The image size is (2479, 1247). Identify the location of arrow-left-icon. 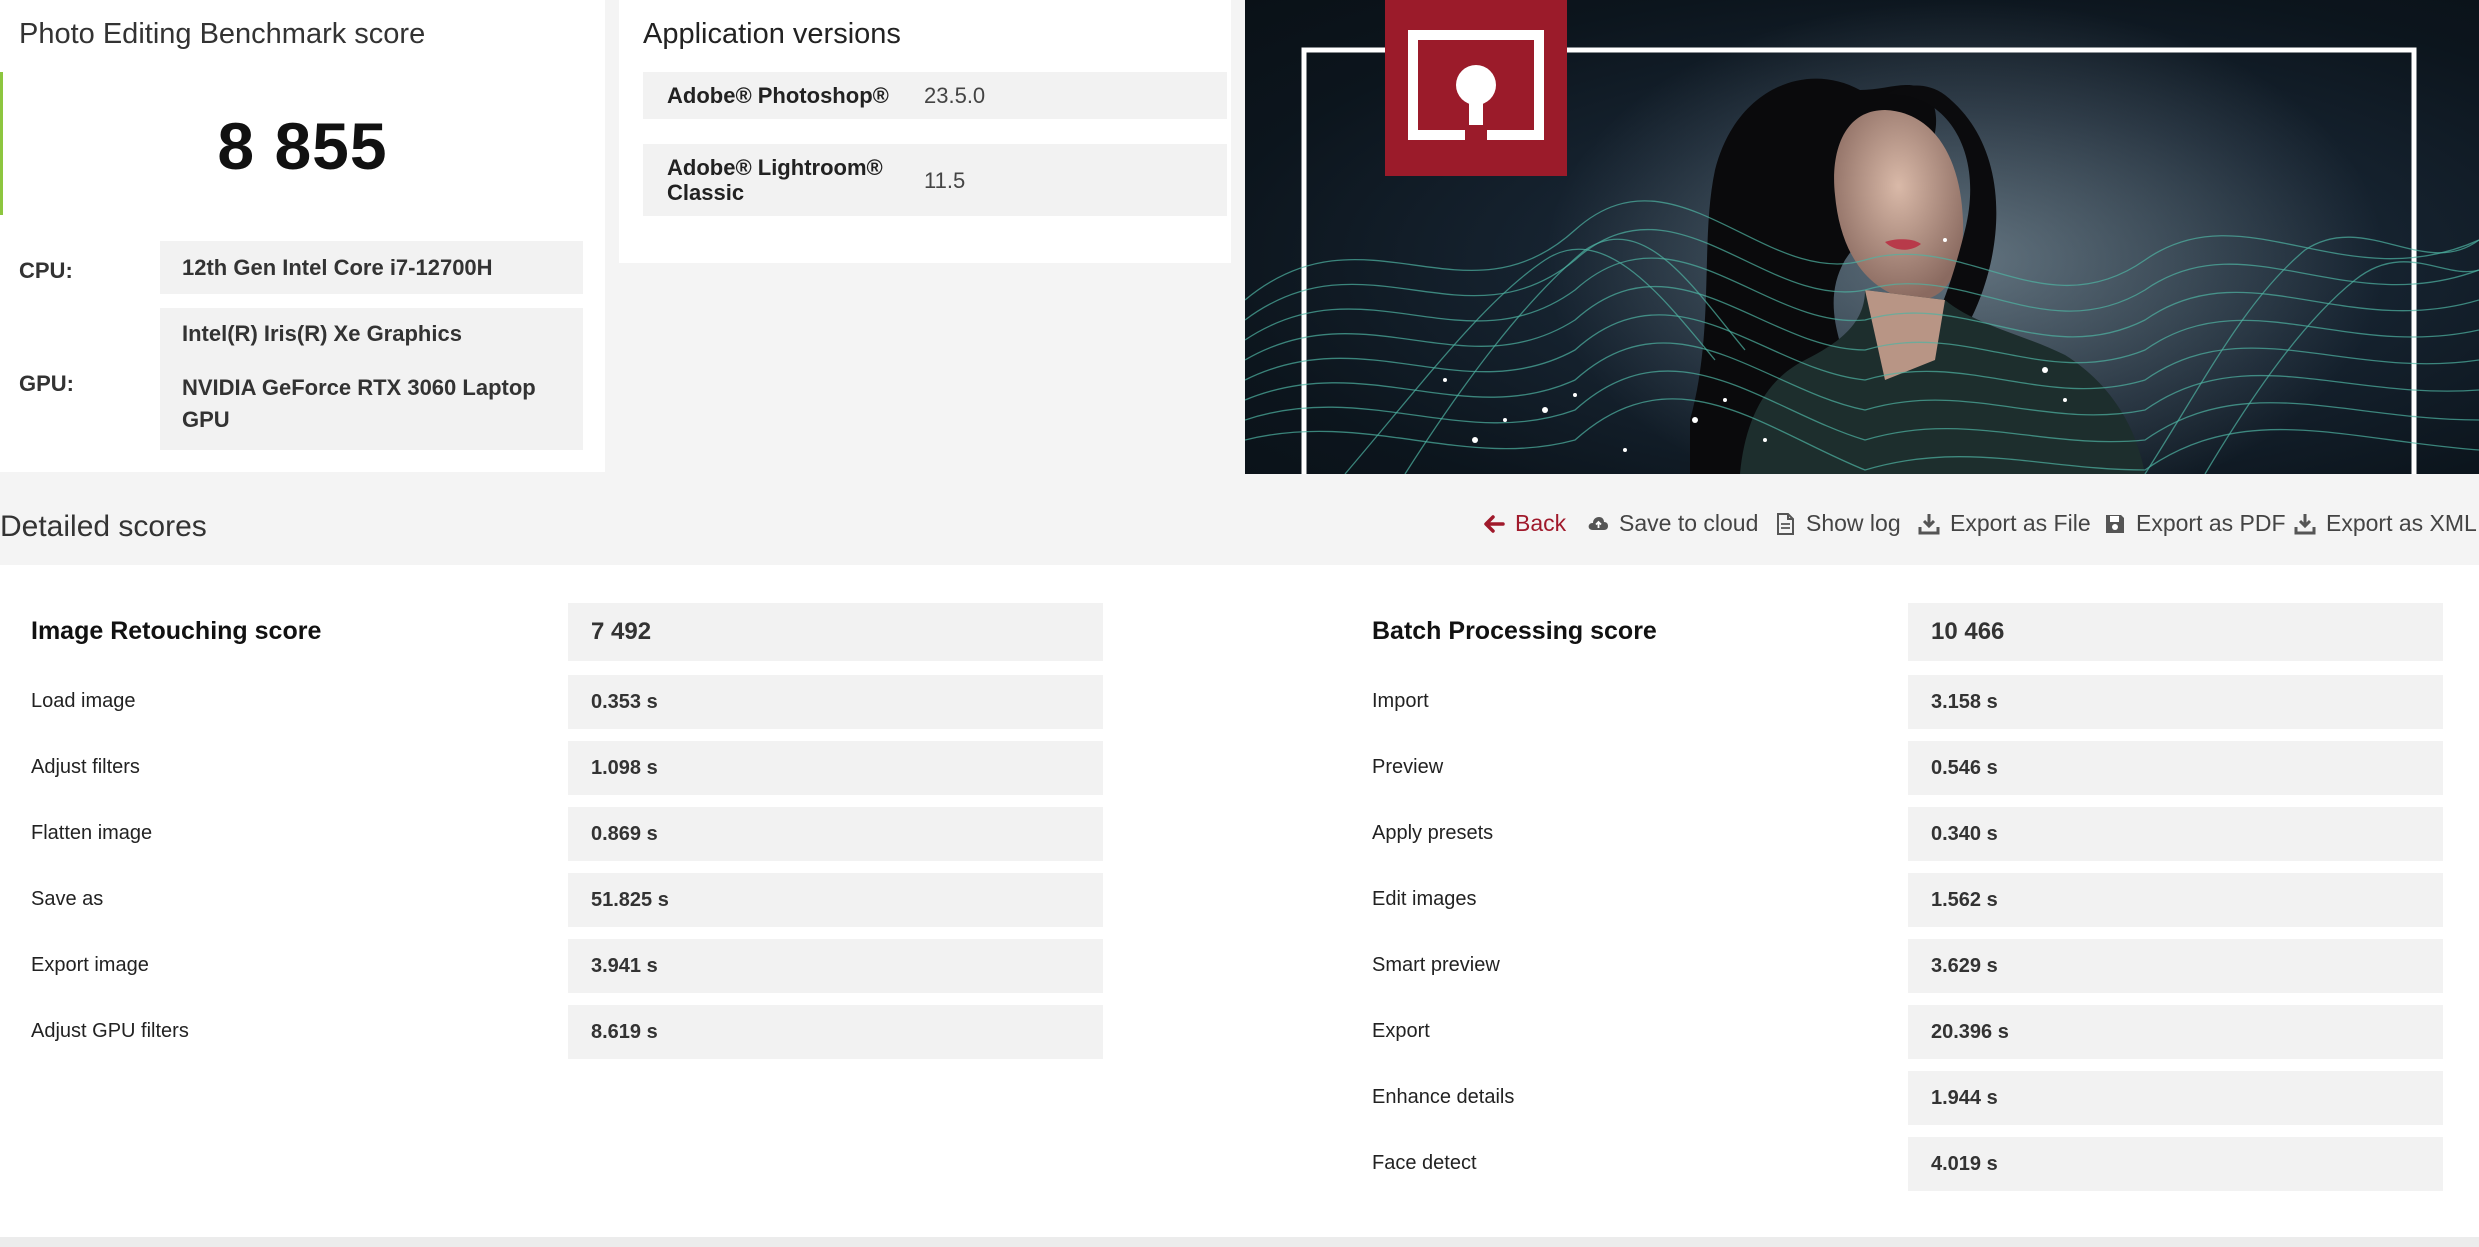
(1494, 523).